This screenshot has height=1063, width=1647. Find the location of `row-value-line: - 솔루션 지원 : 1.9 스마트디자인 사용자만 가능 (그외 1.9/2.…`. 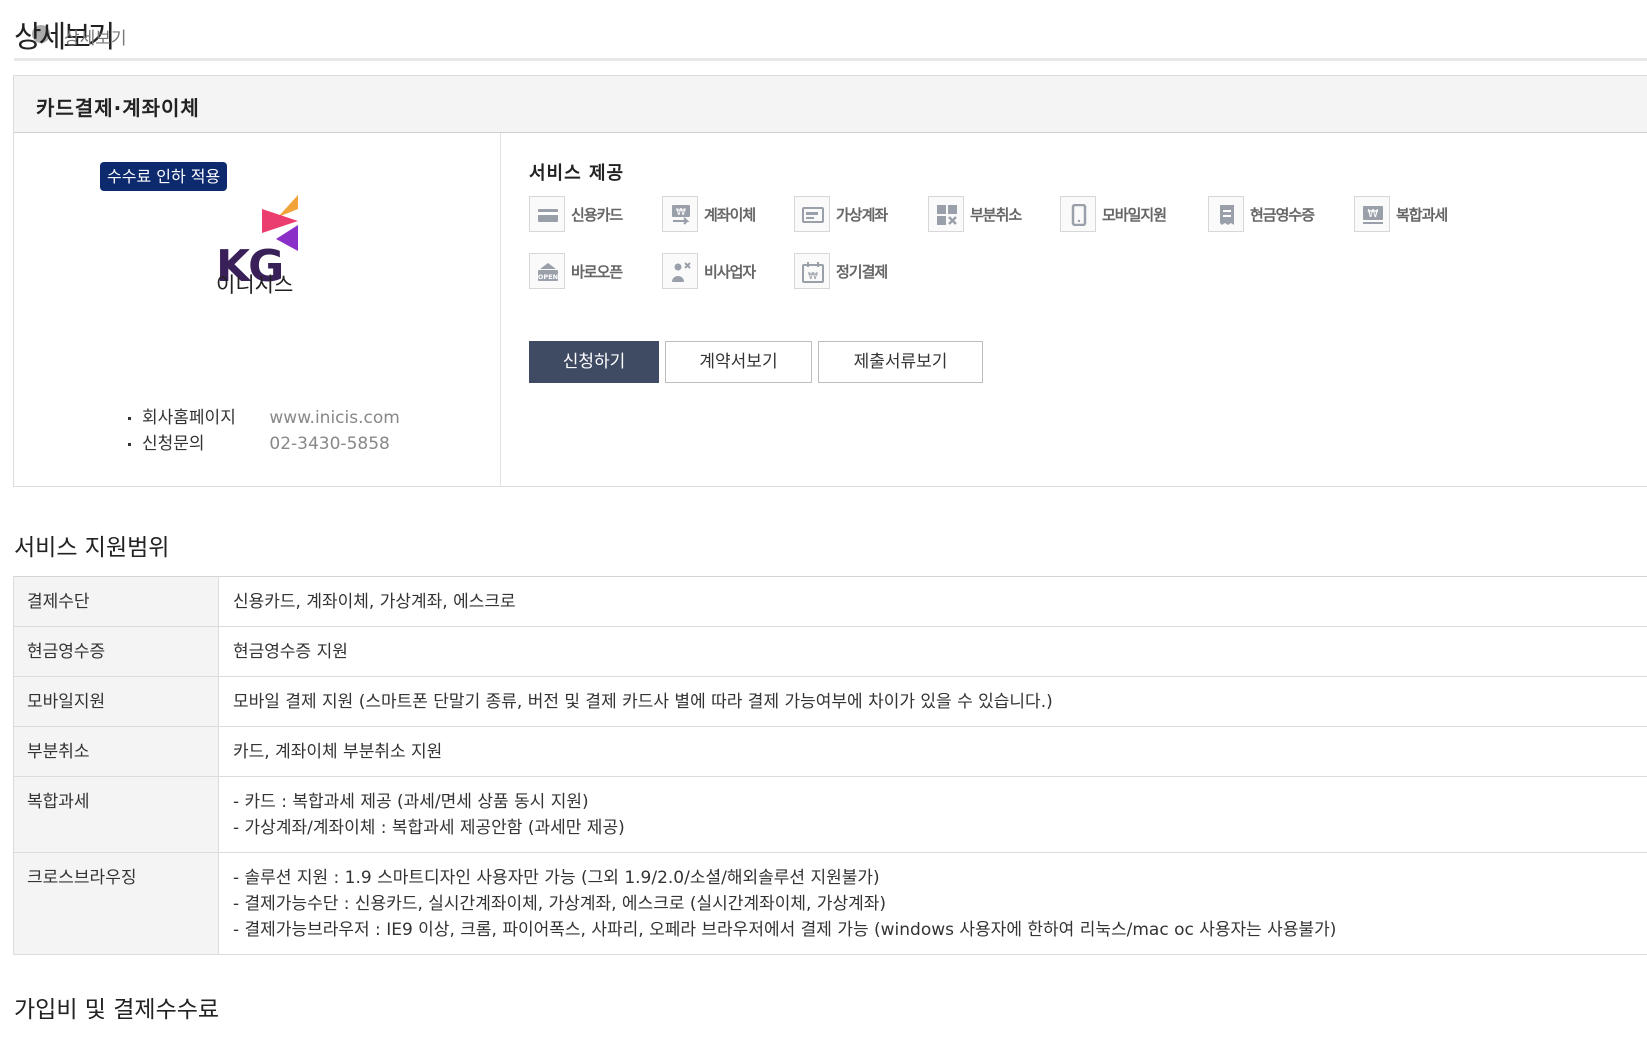

row-value-line: - 솔루션 지원 : 1.9 스마트디자인 사용자만 가능 (그외 1.9/2.… is located at coordinates (556, 878).